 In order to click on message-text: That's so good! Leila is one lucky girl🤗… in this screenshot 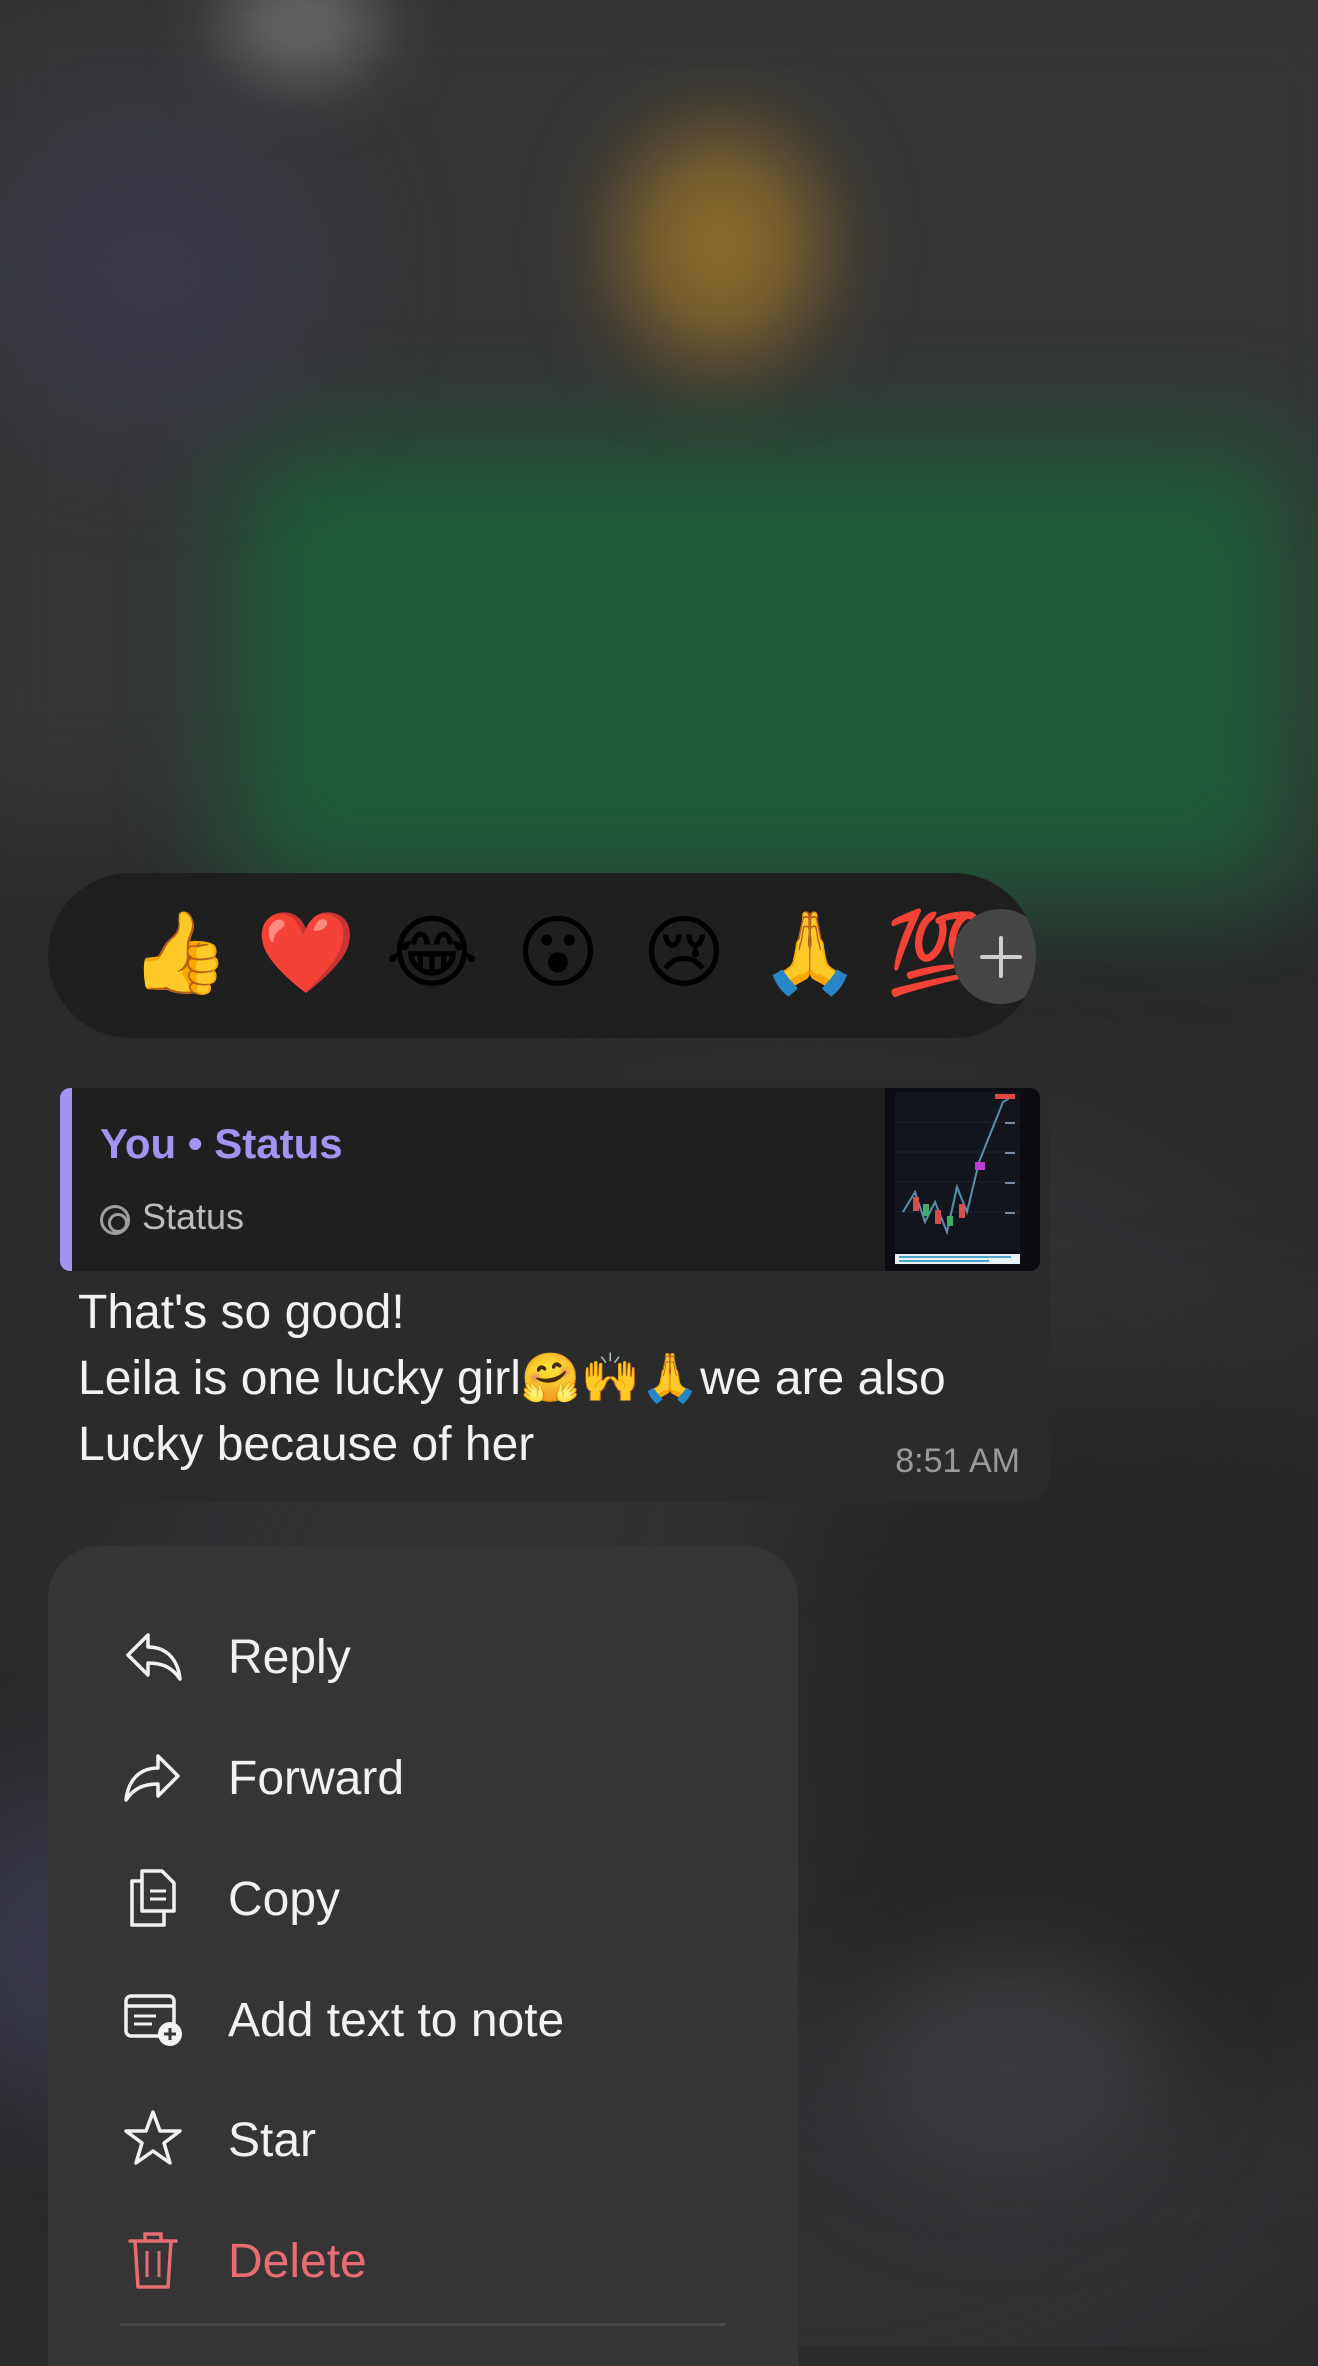, I will do `click(558, 1379)`.